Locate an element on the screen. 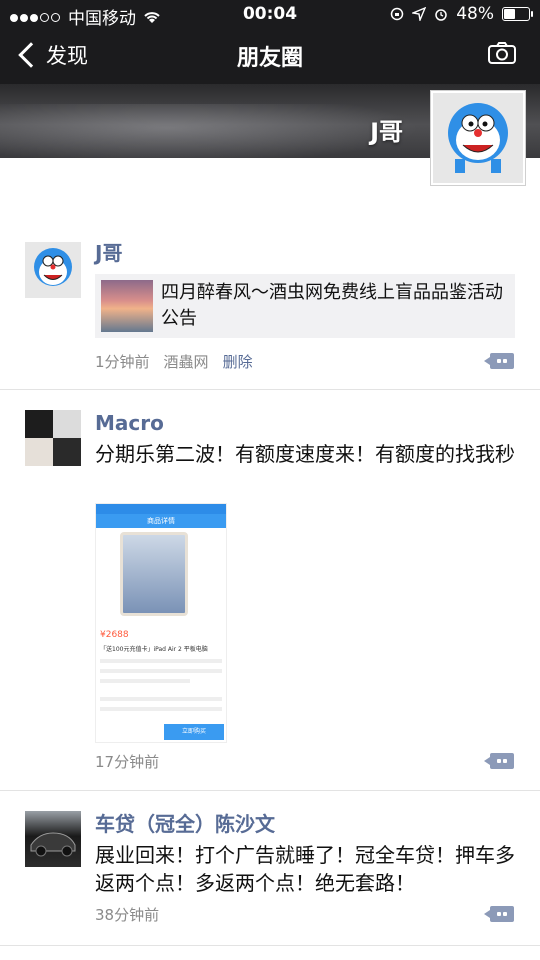 The image size is (540, 960). alarm-icon is located at coordinates (441, 15).